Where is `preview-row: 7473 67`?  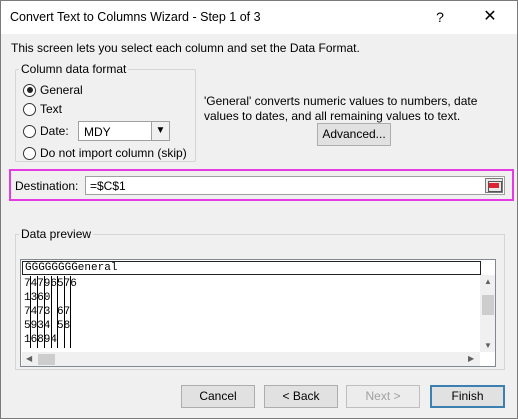 preview-row: 7473 67 is located at coordinates (47, 312).